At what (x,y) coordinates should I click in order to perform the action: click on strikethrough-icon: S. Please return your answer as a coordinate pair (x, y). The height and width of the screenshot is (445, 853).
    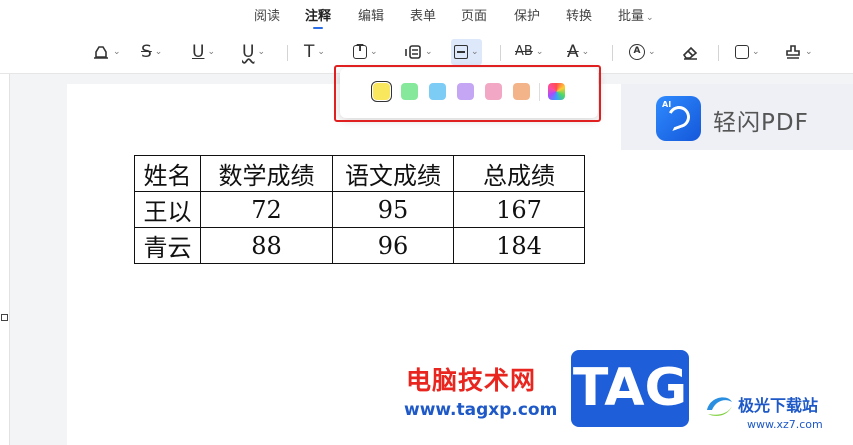
    Looking at the image, I should click on (146, 52).